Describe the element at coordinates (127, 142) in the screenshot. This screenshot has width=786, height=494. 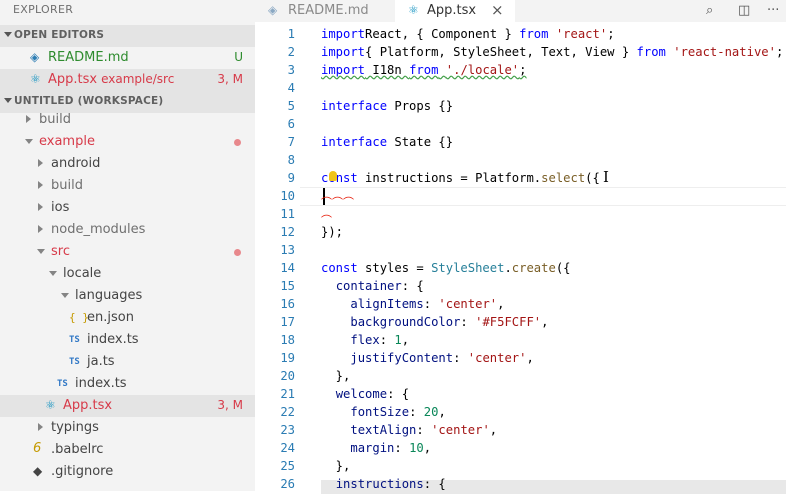
I see `tree-folder-example: example` at that location.